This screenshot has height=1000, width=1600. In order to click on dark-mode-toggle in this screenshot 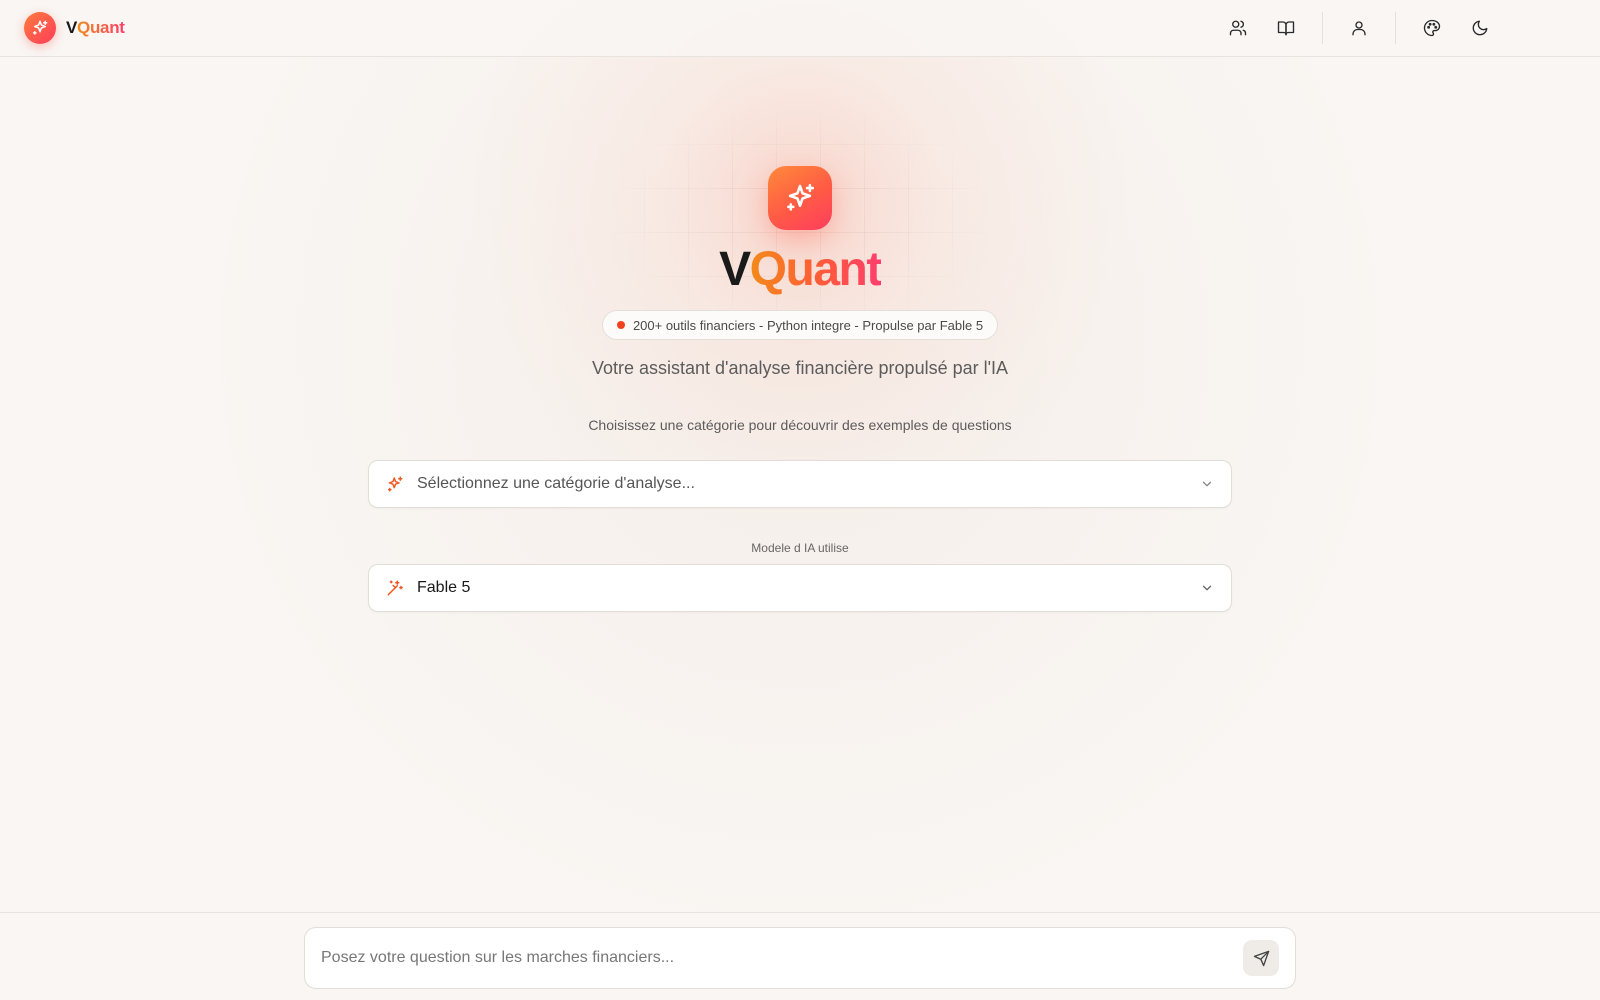, I will do `click(1480, 28)`.